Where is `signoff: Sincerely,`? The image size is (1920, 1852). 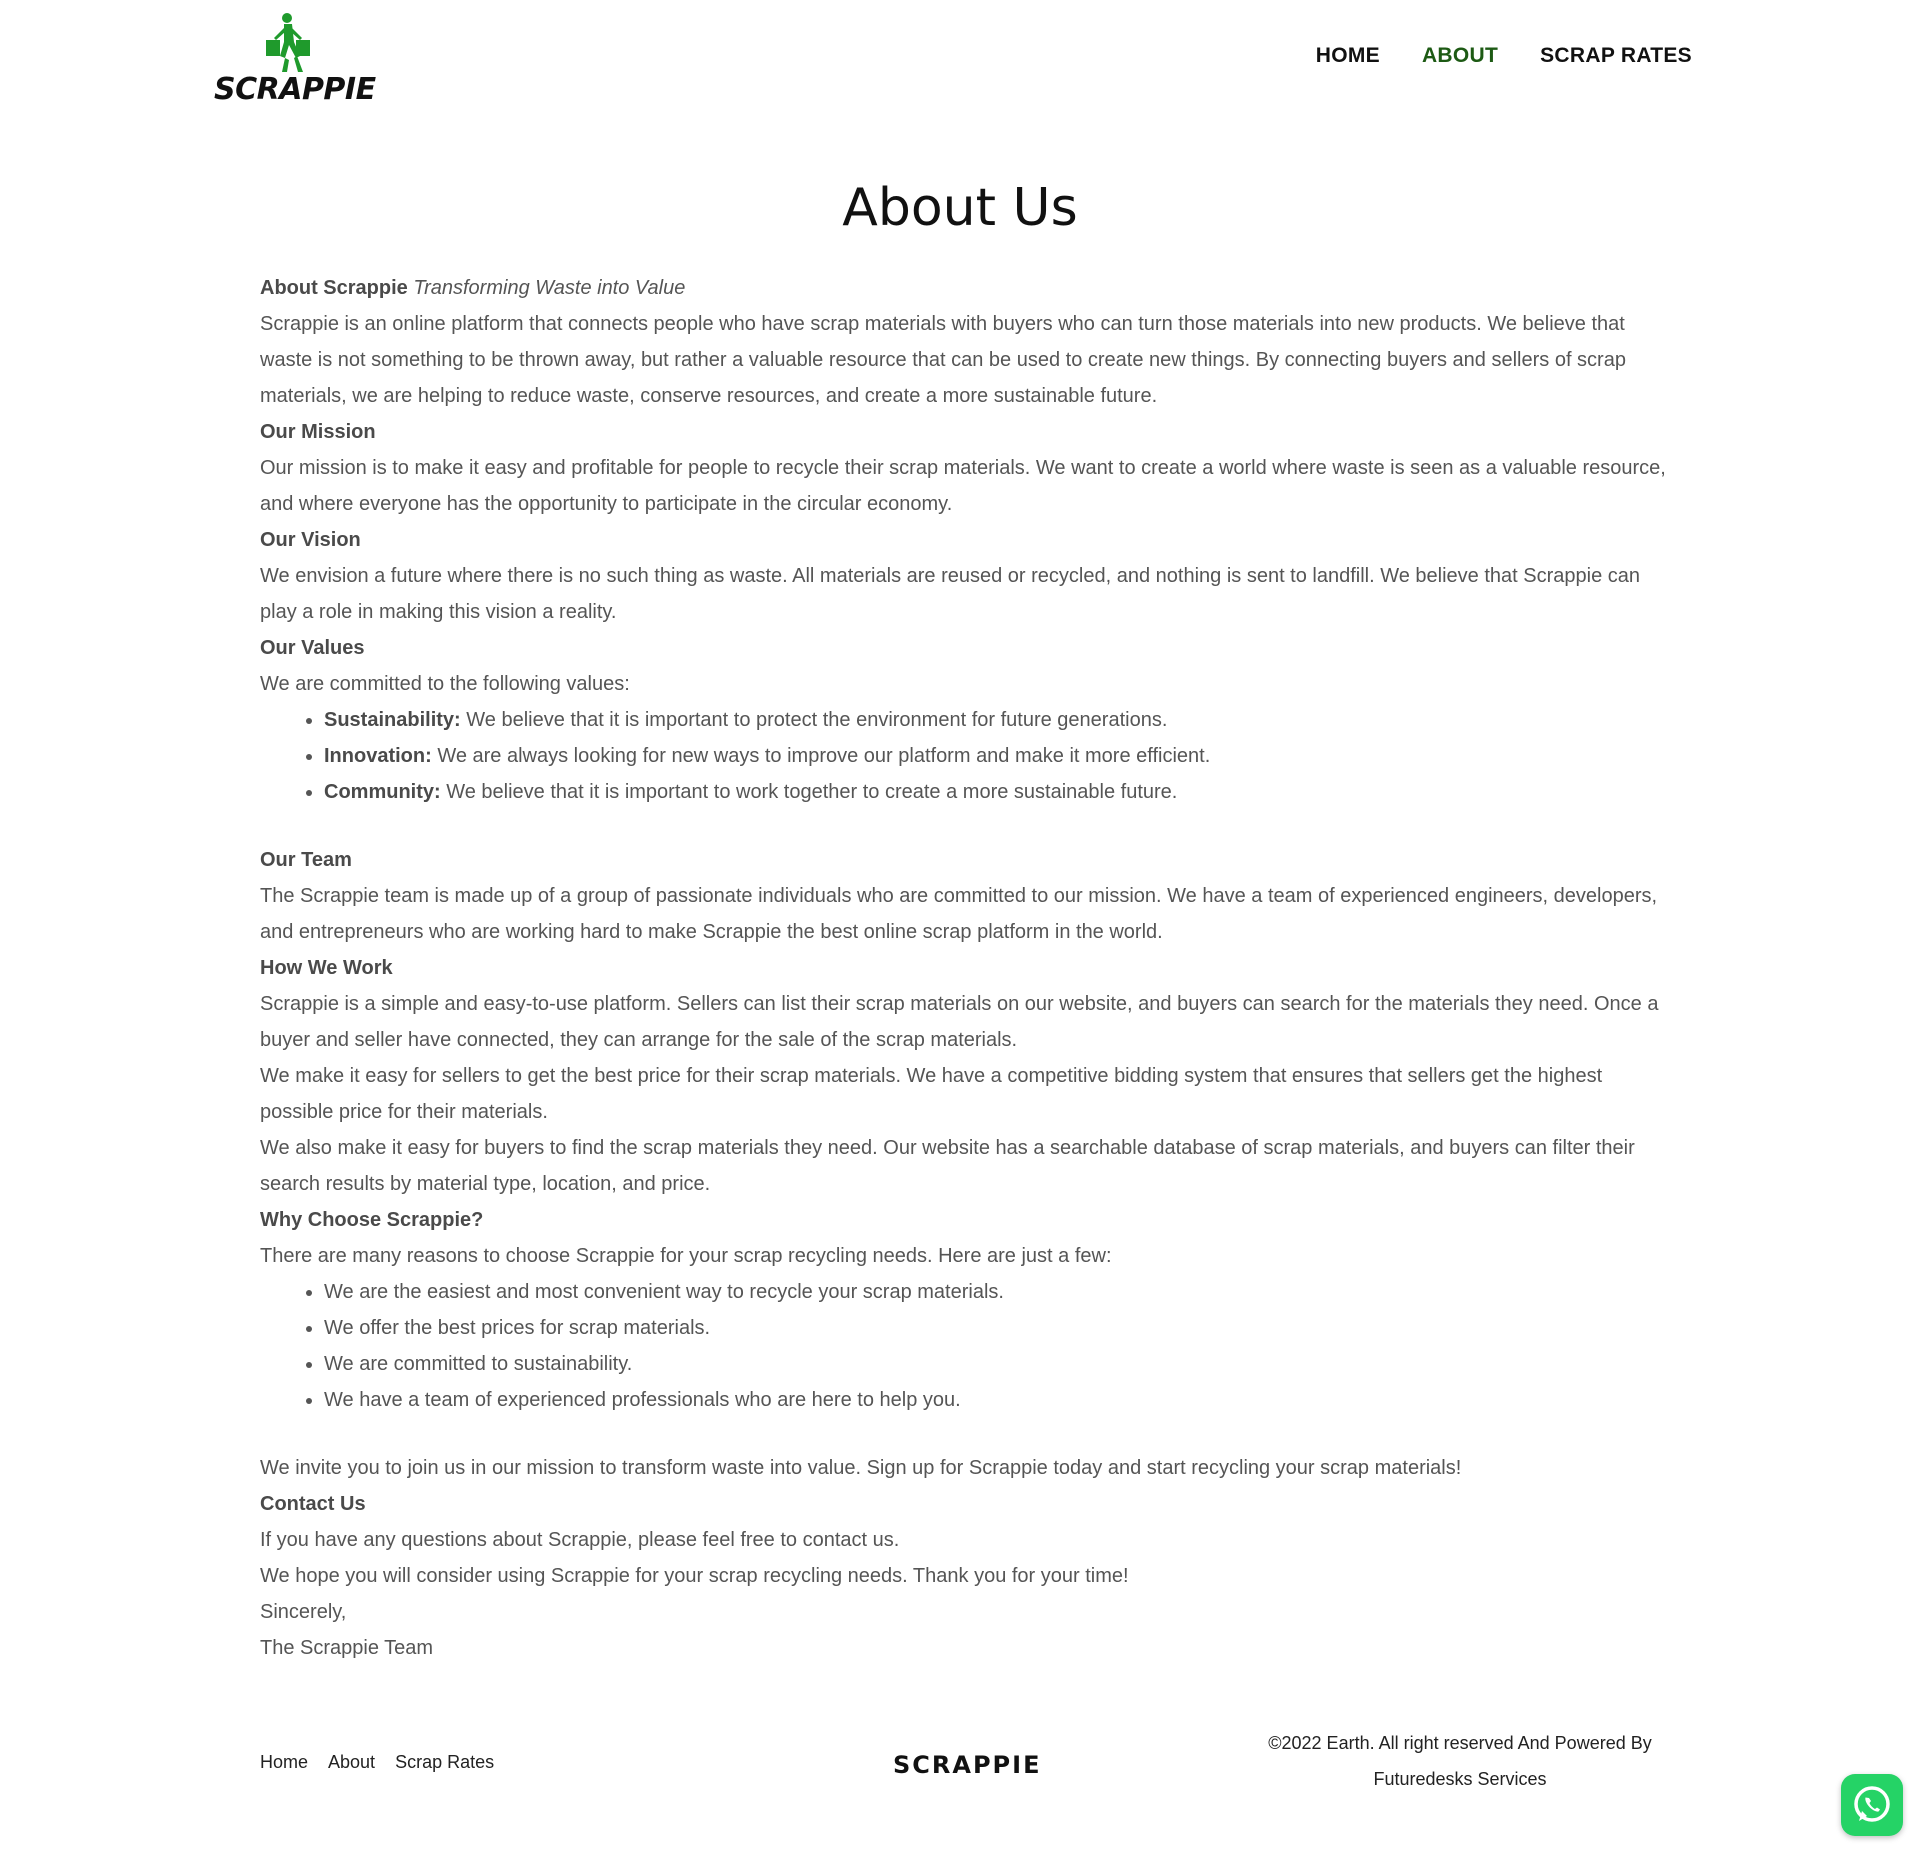
signoff: Sincerely, is located at coordinates (303, 1612).